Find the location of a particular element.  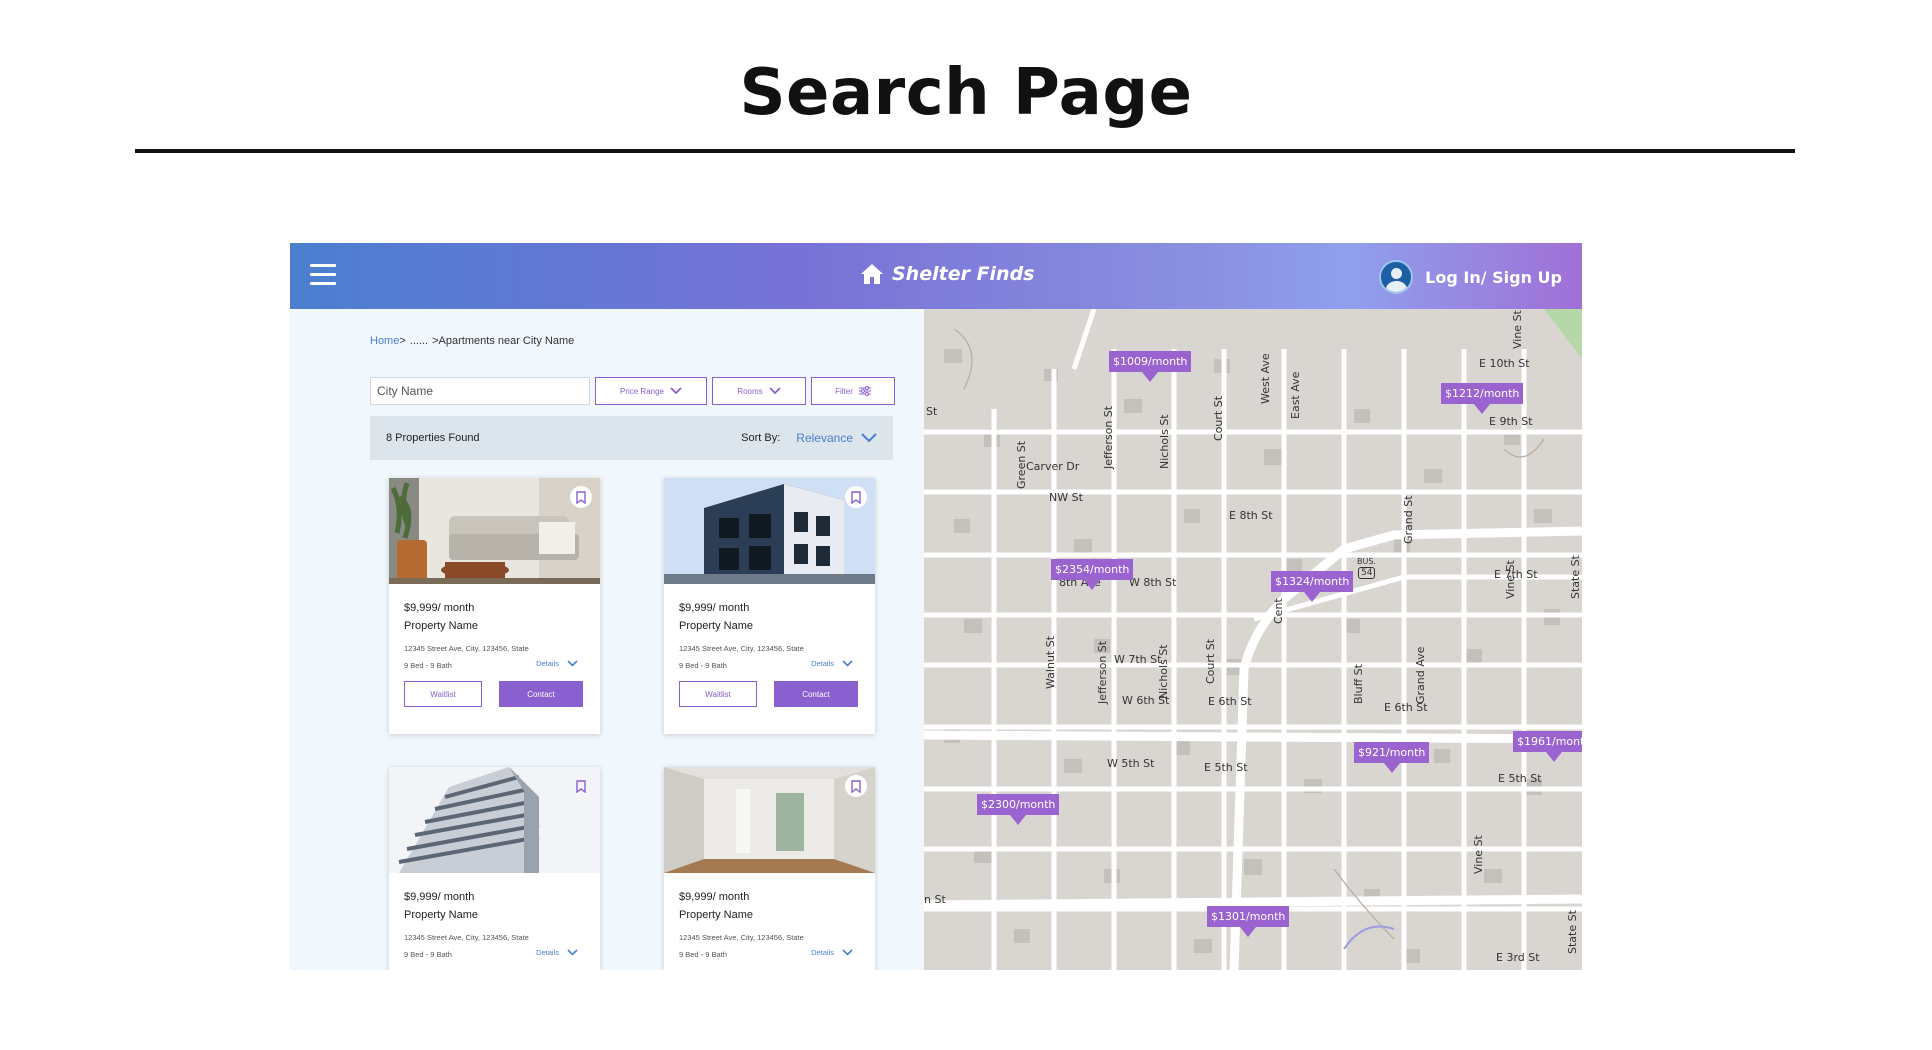

brand: Shelter Finds is located at coordinates (947, 274).